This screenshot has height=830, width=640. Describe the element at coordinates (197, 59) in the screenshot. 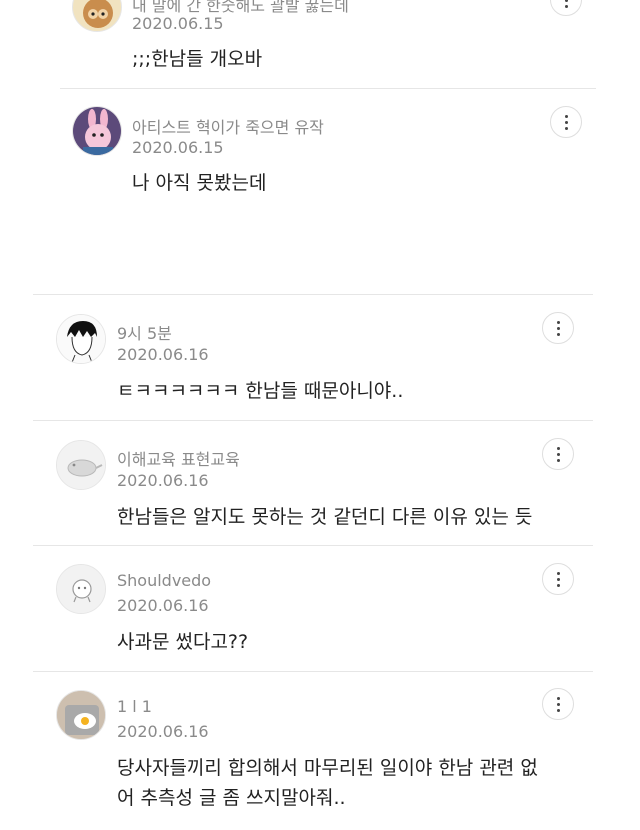

I see `reply-text: ;;;한남들 개오바` at that location.